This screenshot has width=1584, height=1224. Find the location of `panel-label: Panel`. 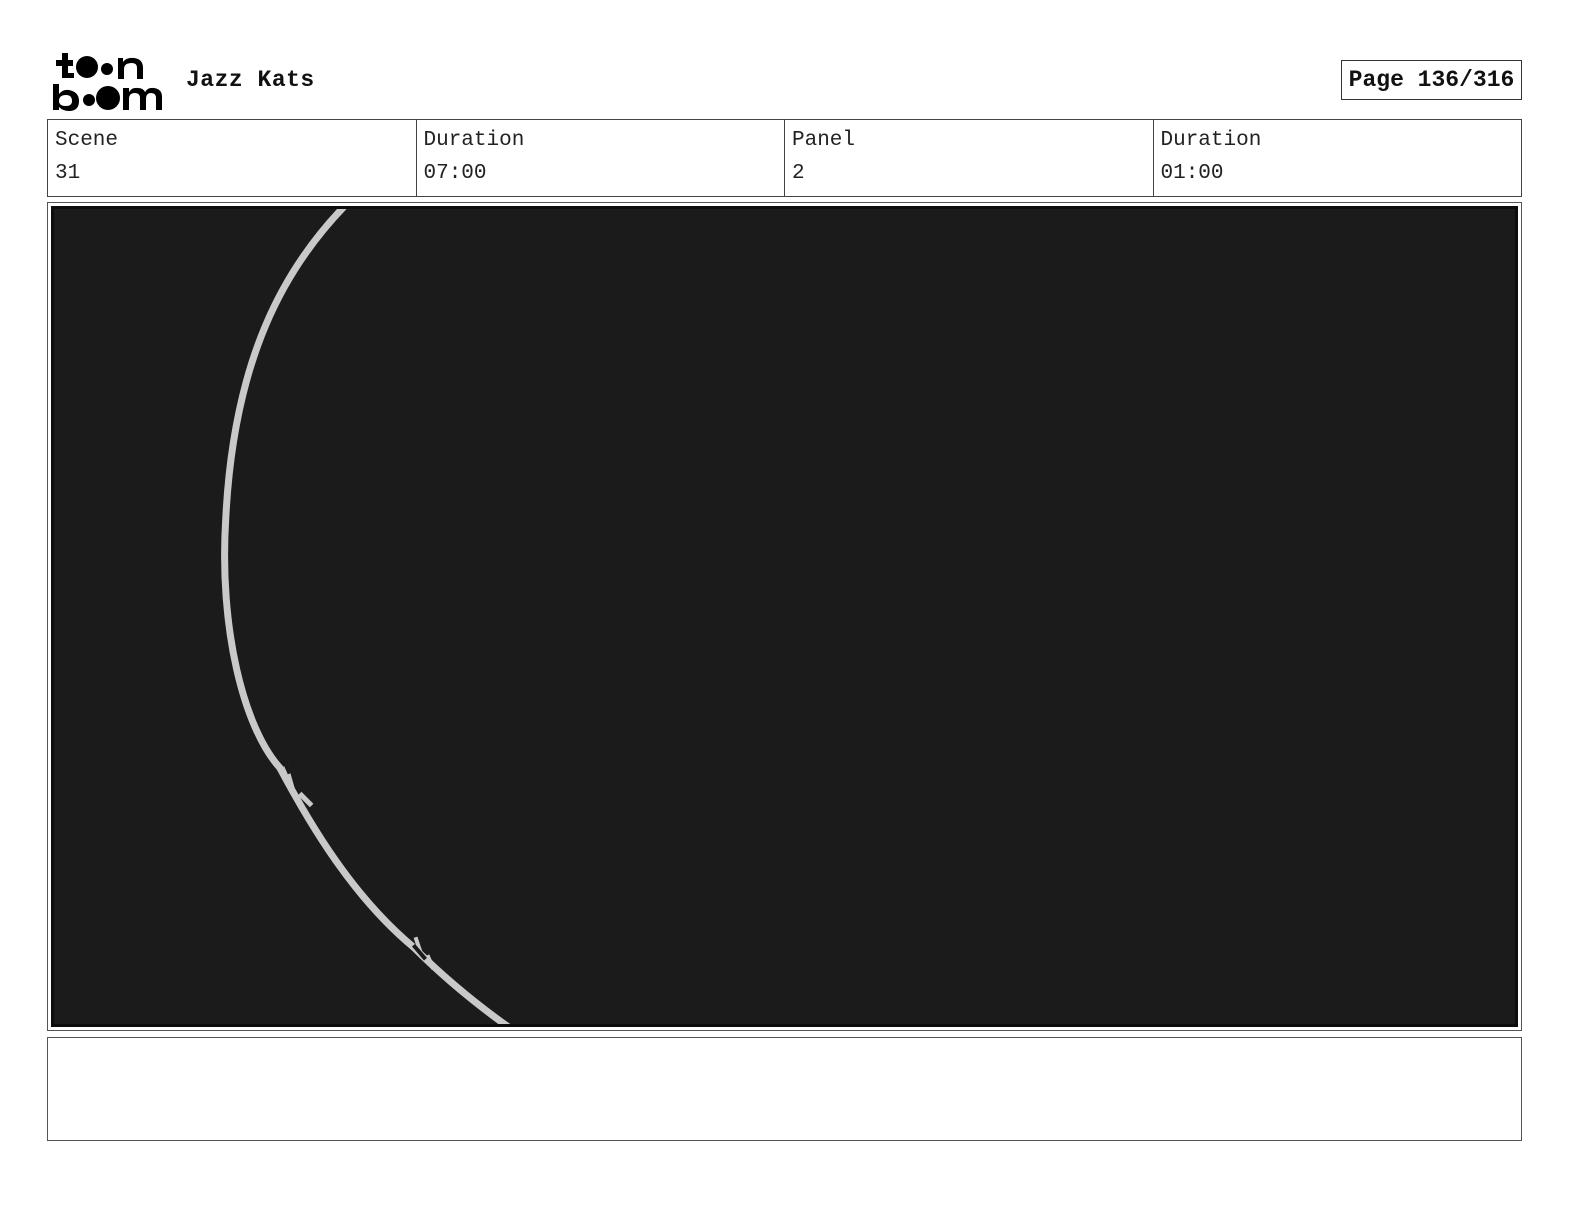

panel-label: Panel is located at coordinates (824, 140).